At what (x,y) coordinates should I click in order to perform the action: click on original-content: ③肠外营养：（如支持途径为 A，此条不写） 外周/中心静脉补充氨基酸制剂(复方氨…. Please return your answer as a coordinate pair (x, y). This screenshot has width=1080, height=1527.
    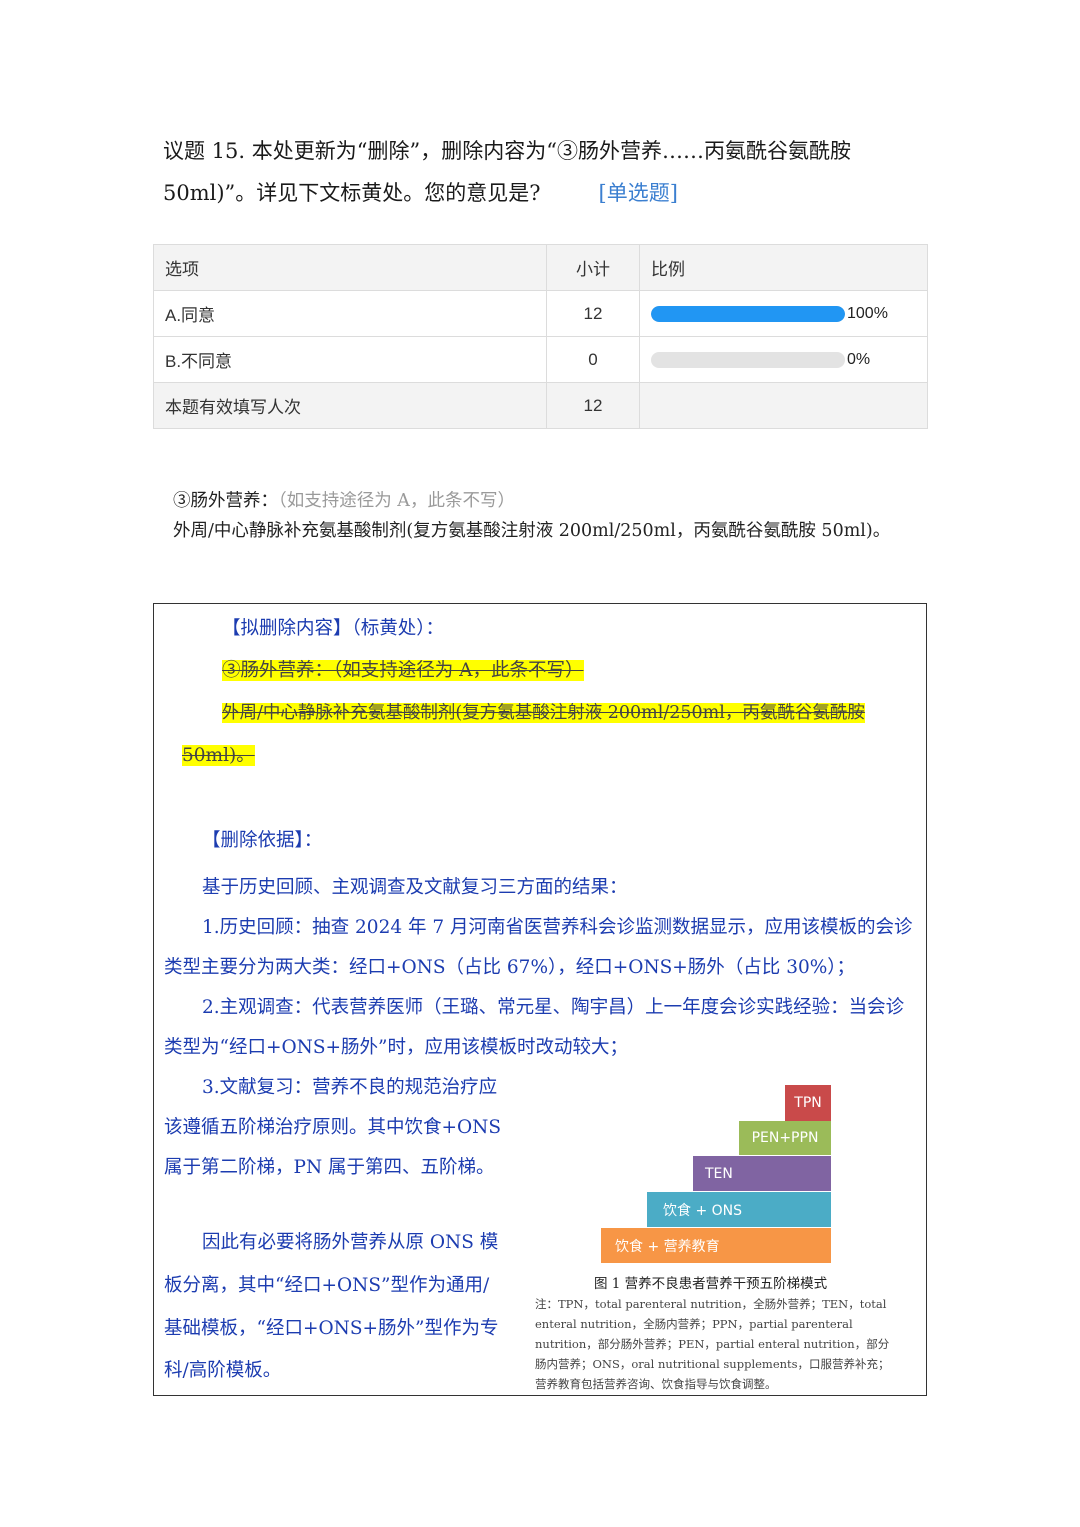
    Looking at the image, I should click on (553, 516).